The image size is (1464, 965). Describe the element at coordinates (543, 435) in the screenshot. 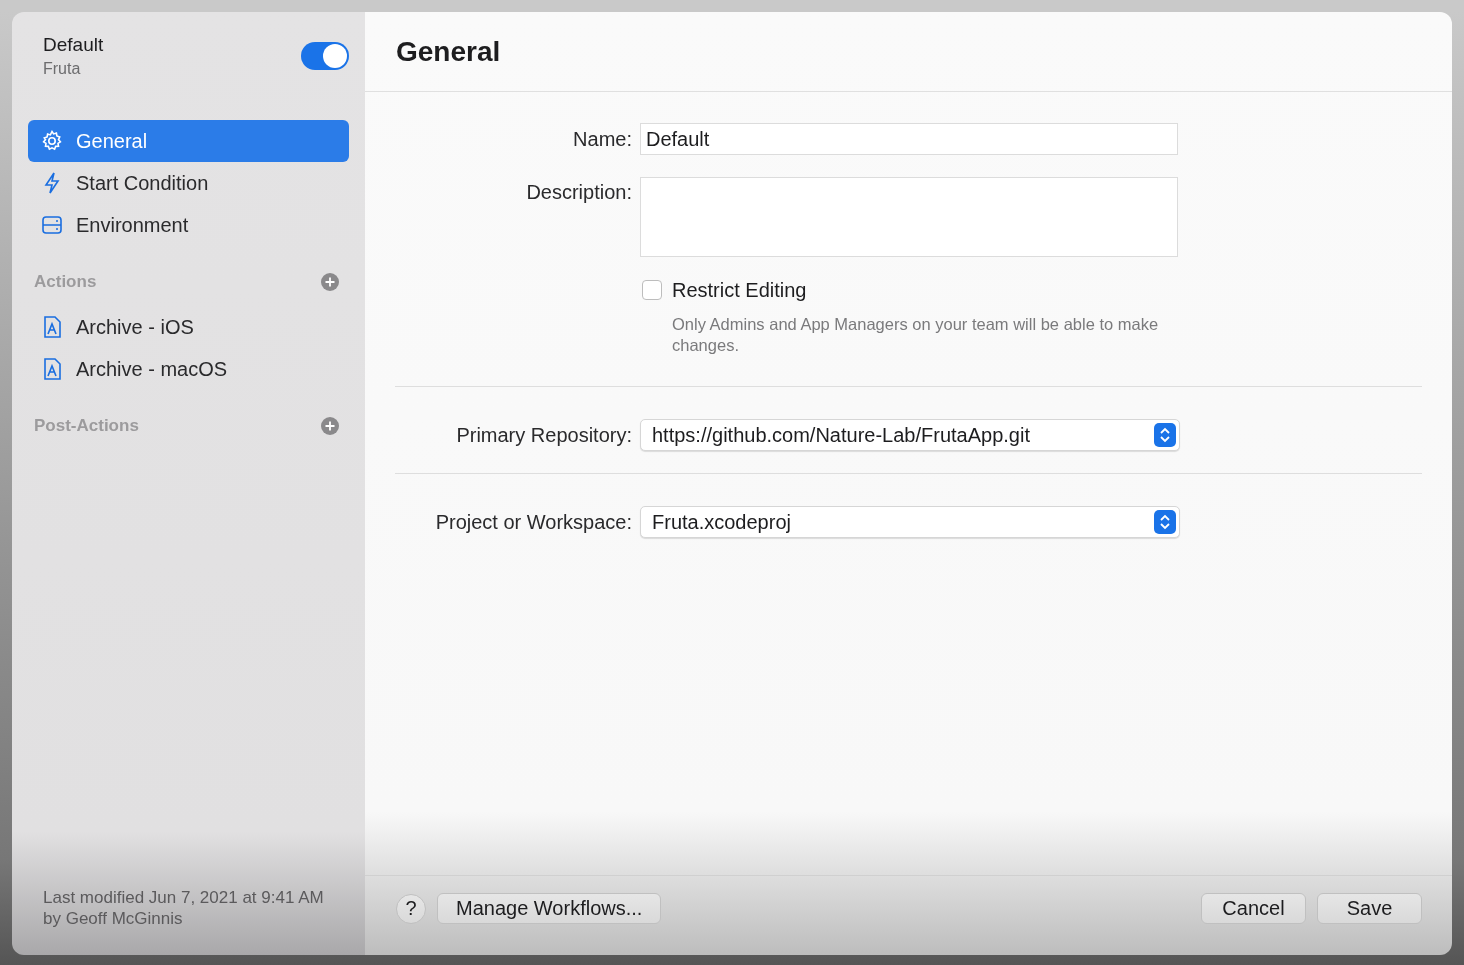

I see `field-label: Primary Repository:` at that location.